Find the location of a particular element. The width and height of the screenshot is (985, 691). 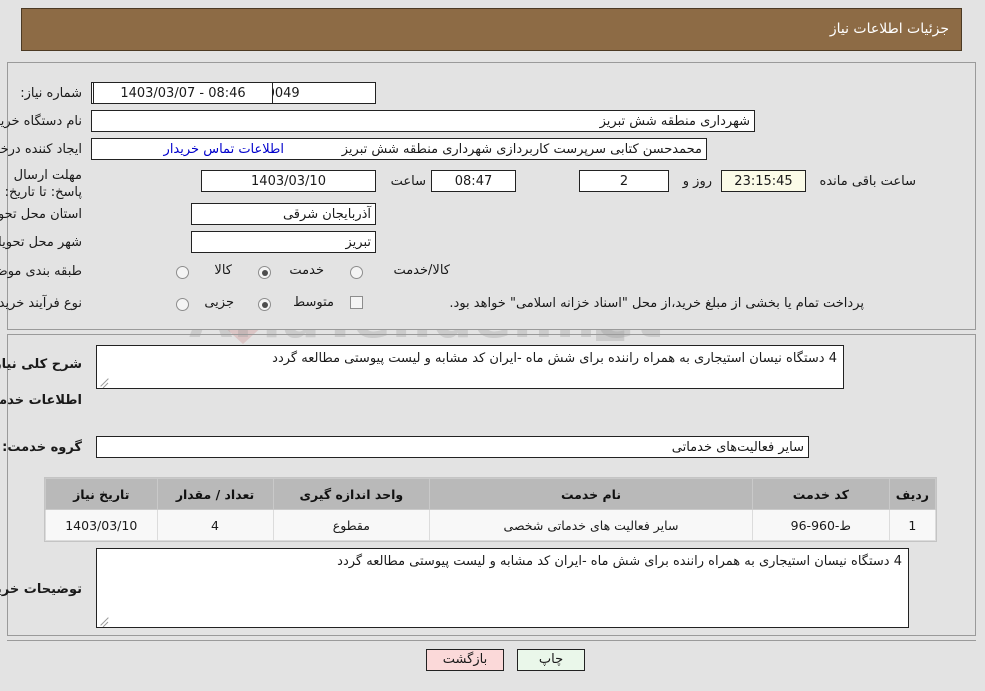

col-service-code: کد خدمت is located at coordinates (821, 494).